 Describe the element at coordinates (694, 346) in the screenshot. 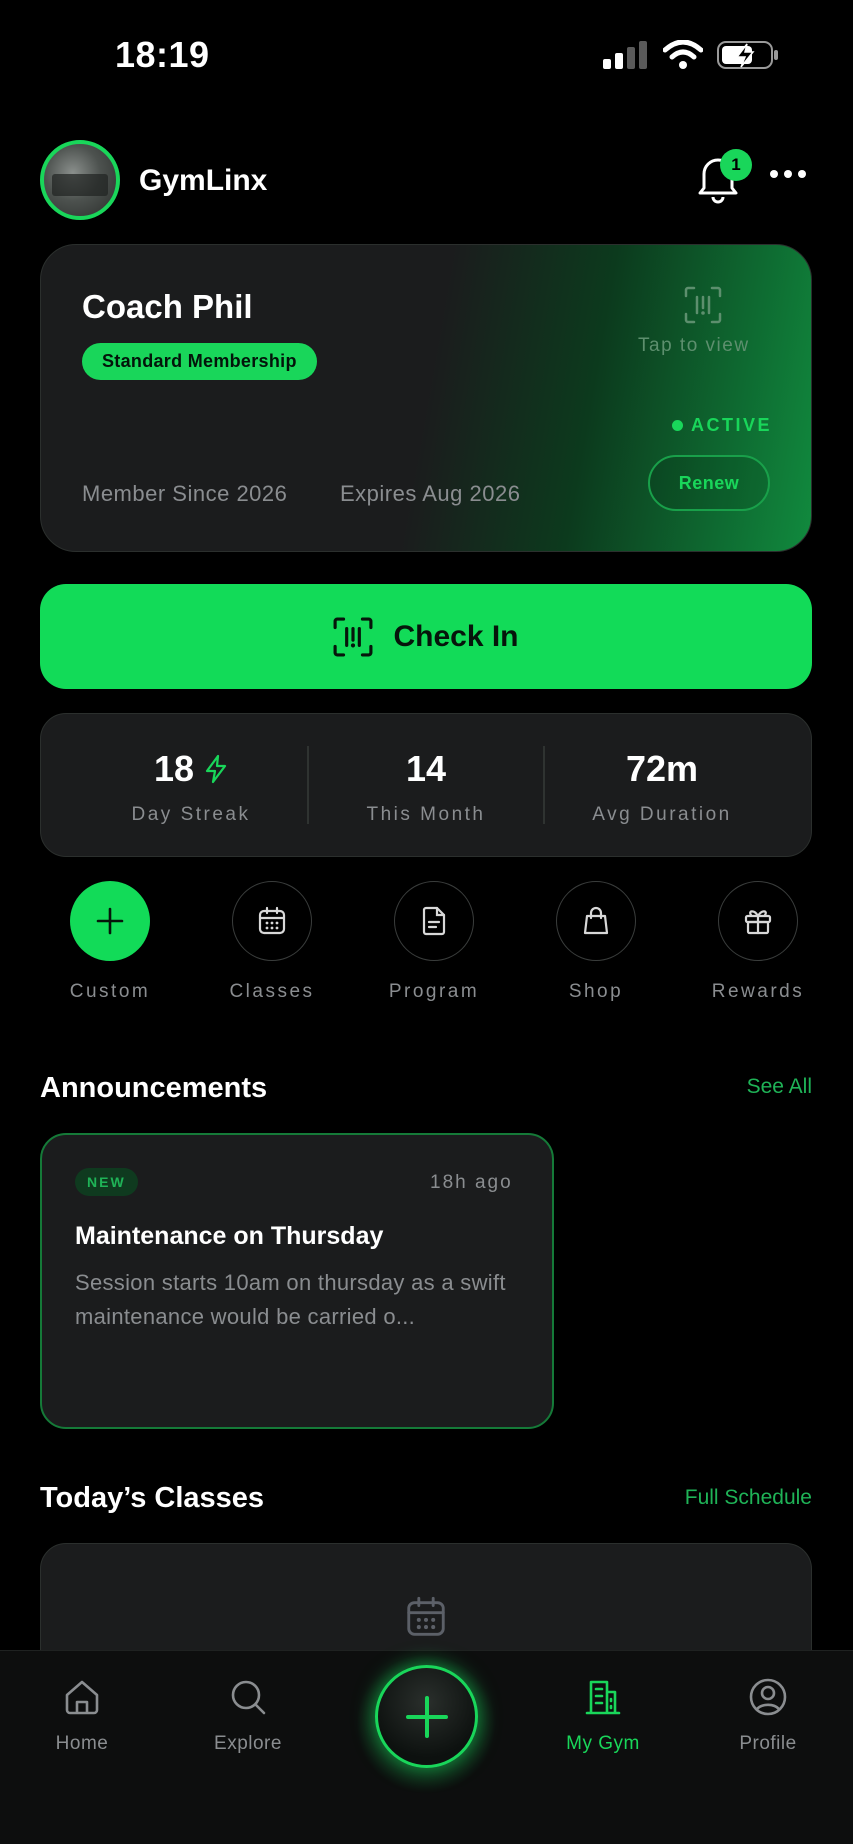

I see `tap-to-view-label: Tap to view` at that location.